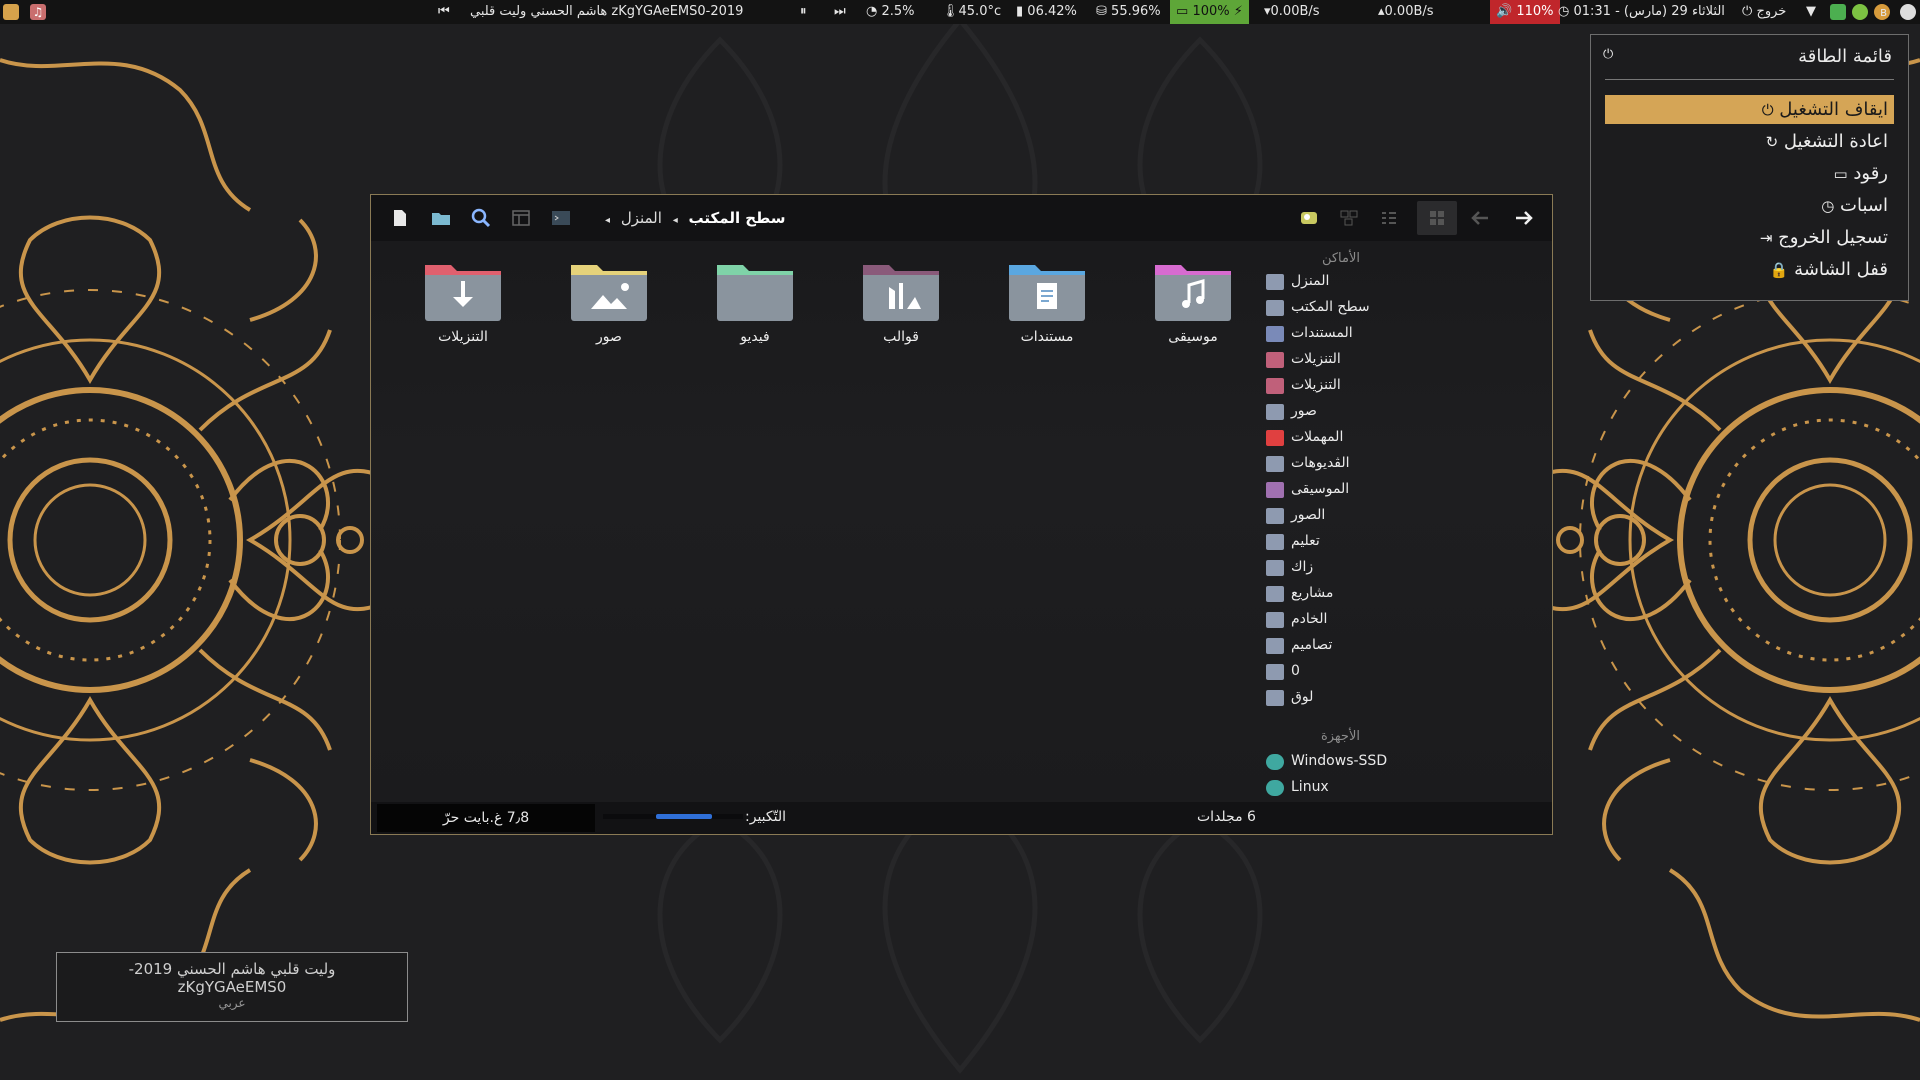  Describe the element at coordinates (1238, 11) in the screenshot. I see `charging-icon: ⚡` at that location.